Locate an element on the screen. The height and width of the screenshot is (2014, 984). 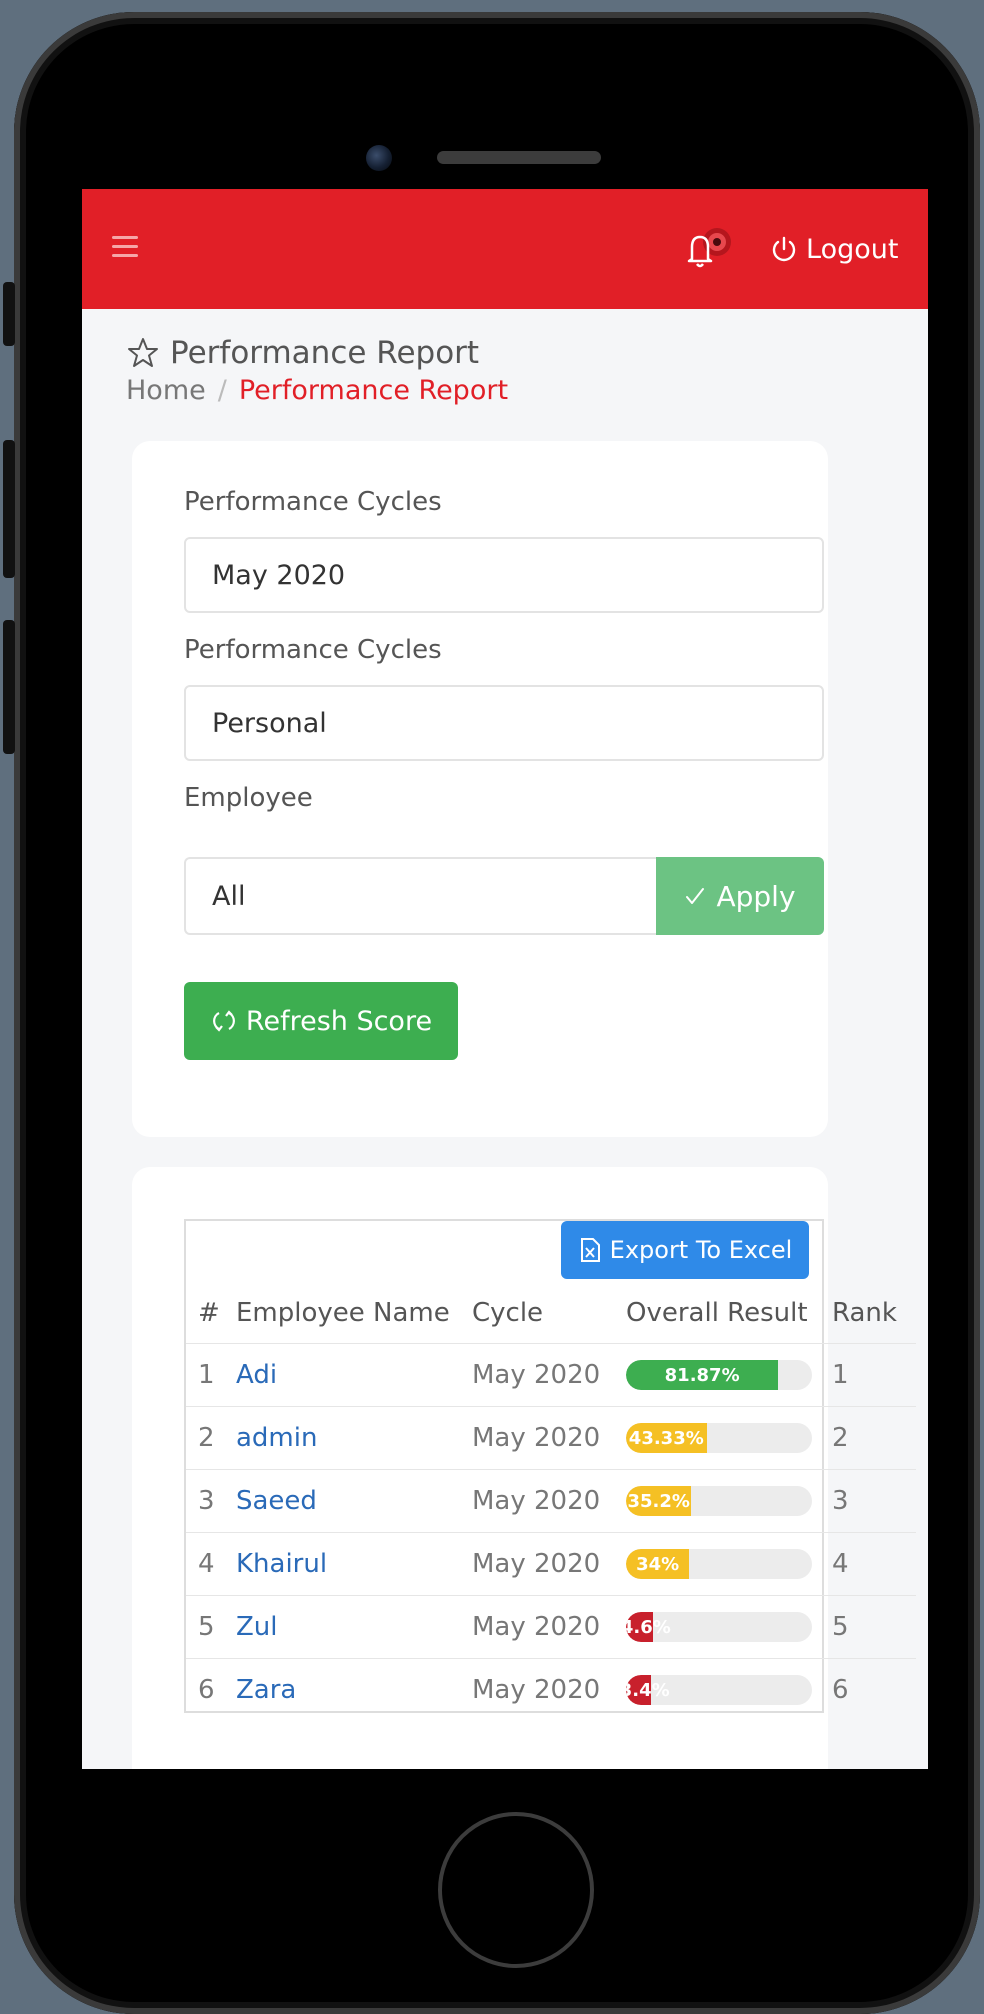
progress-fill: 81.87% is located at coordinates (702, 1375).